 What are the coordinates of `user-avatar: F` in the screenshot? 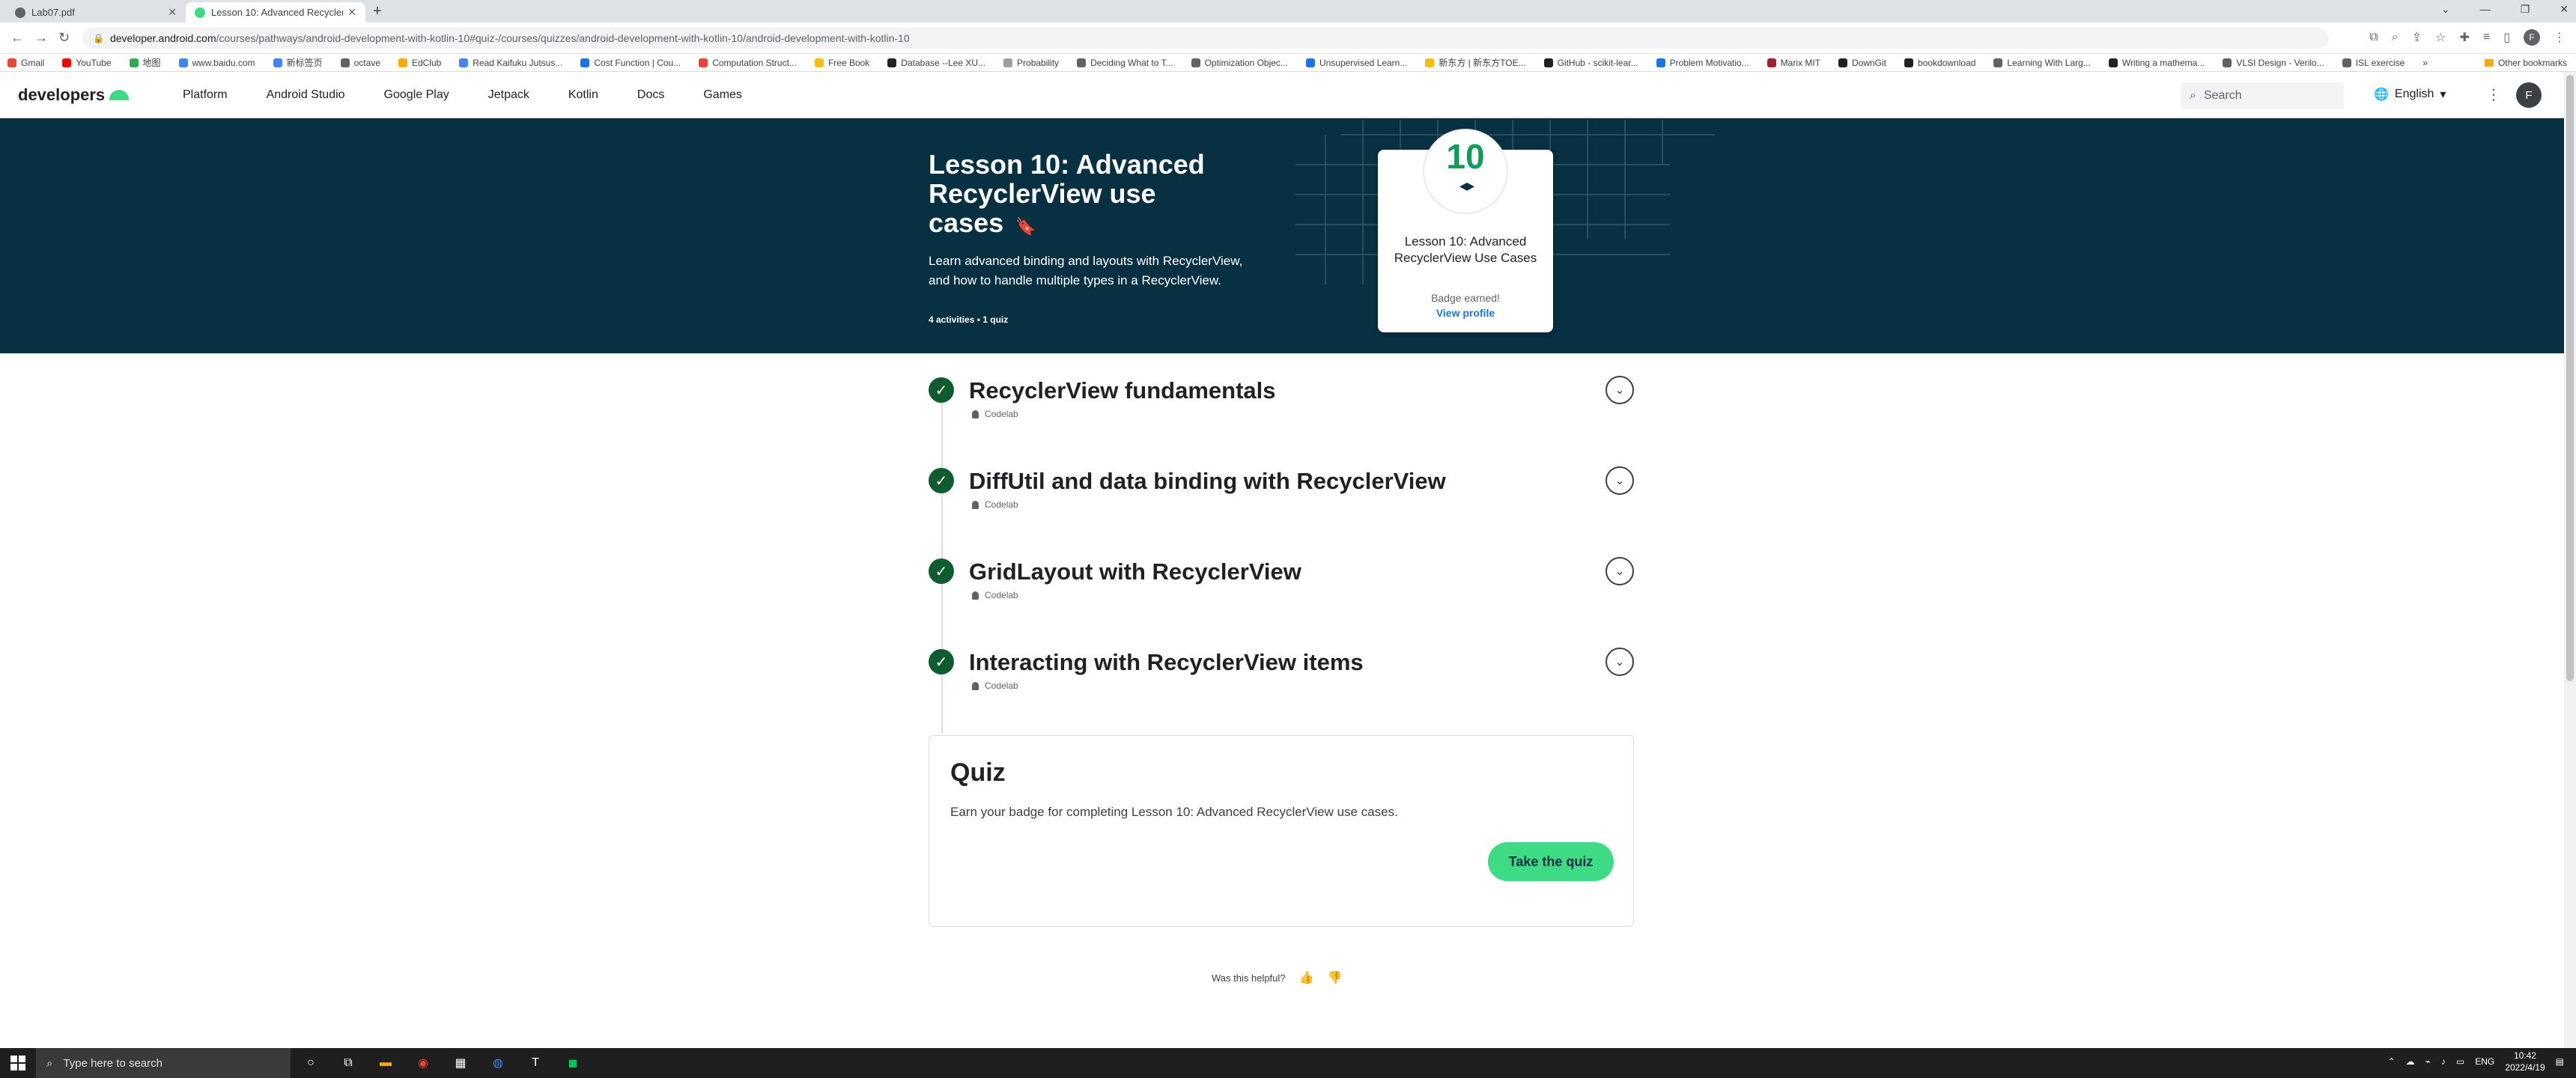 It's located at (2529, 95).